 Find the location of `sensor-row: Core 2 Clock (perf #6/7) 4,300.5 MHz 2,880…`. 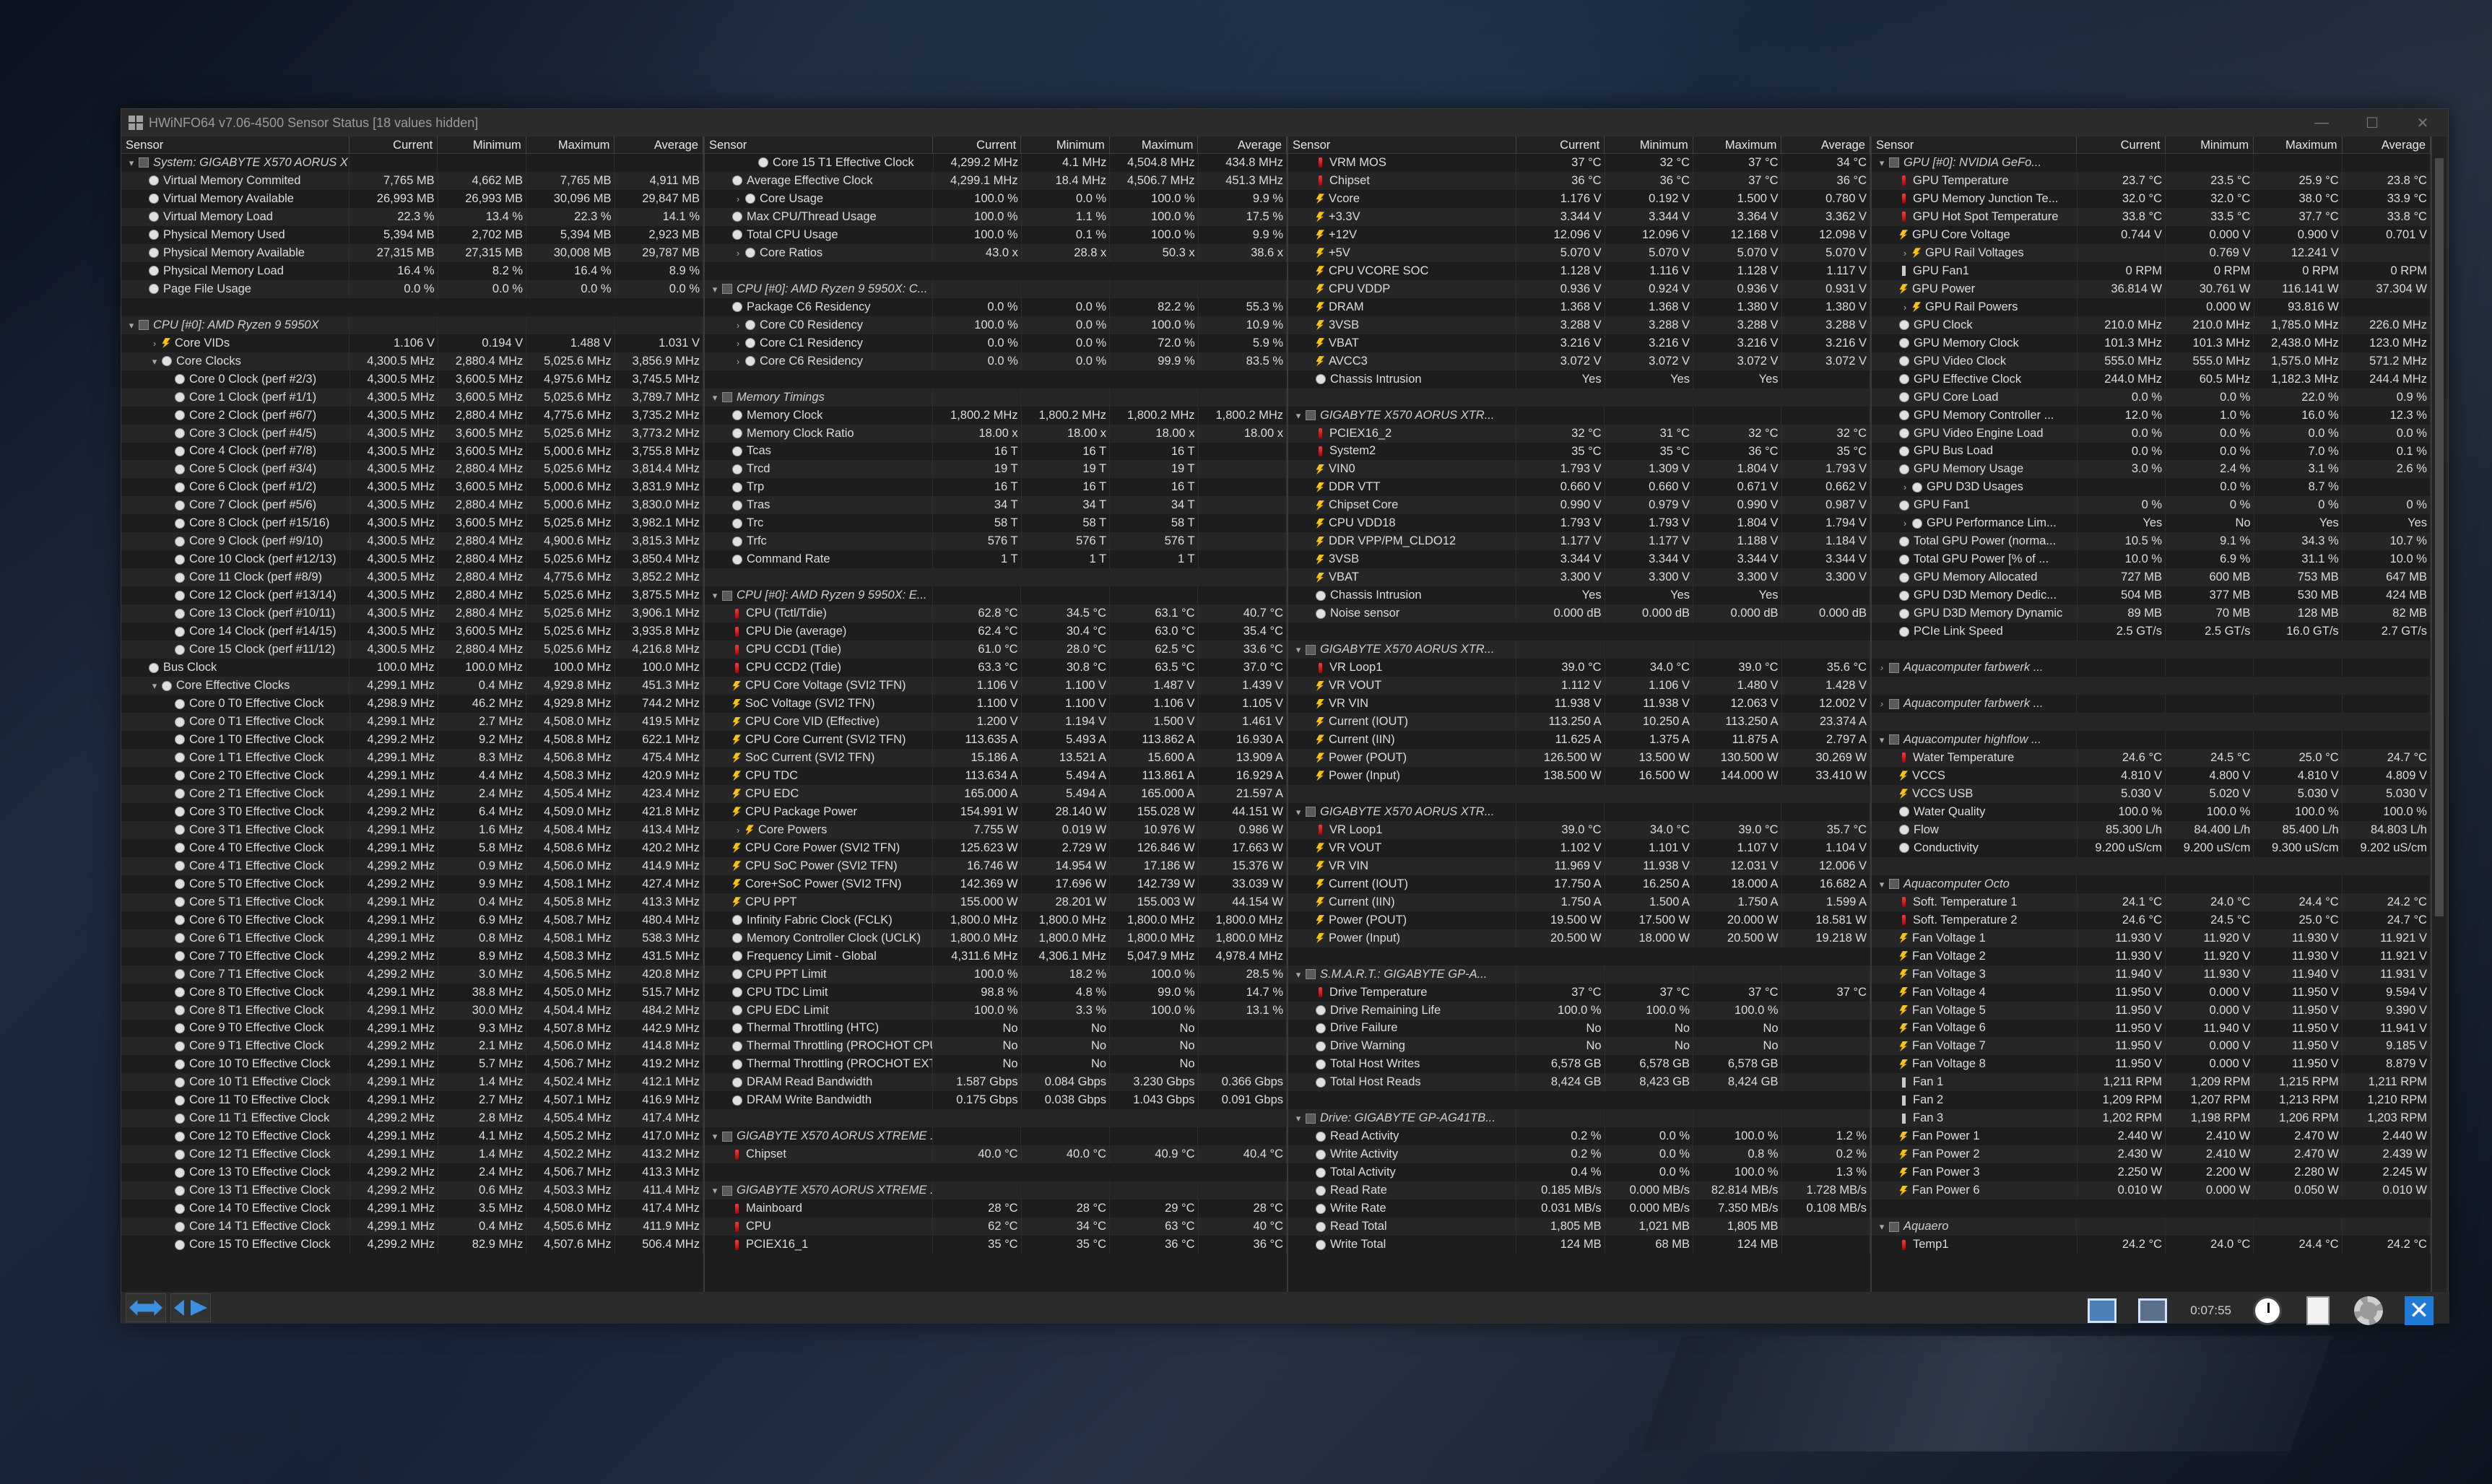

sensor-row: Core 2 Clock (perf #6/7) 4,300.5 MHz 2,880… is located at coordinates (412, 415).